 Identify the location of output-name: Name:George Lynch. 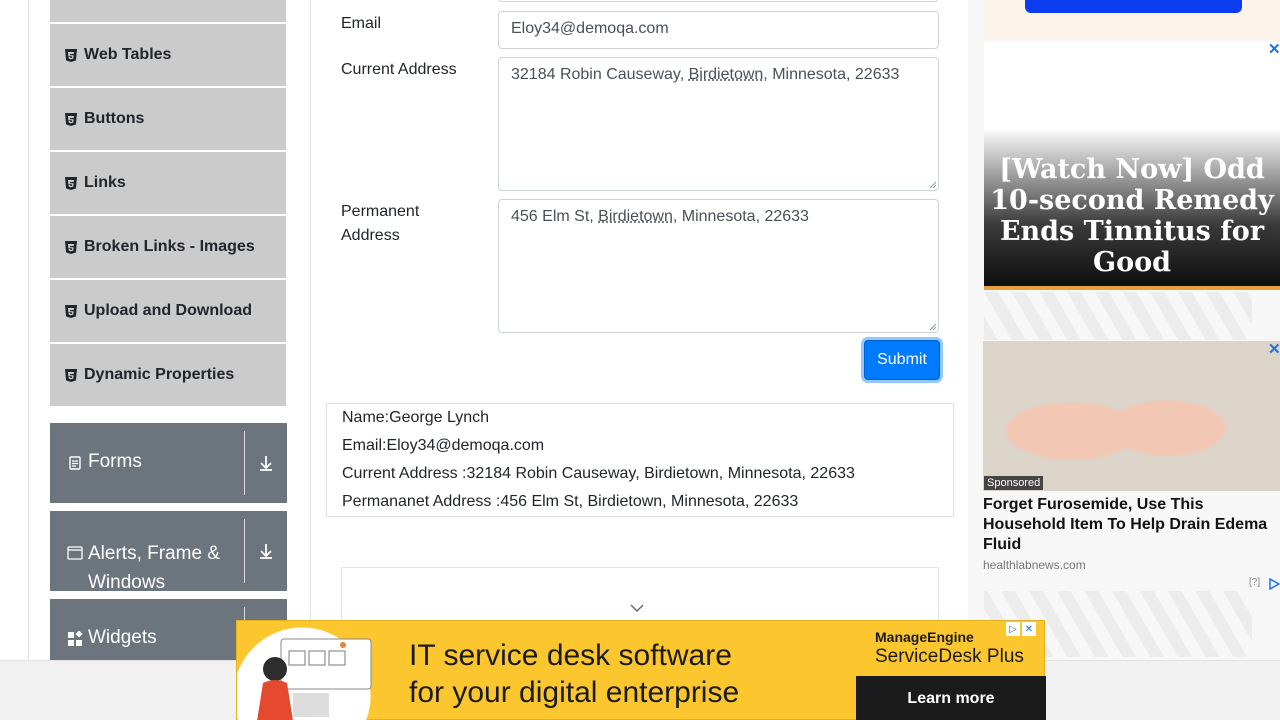
(640, 418).